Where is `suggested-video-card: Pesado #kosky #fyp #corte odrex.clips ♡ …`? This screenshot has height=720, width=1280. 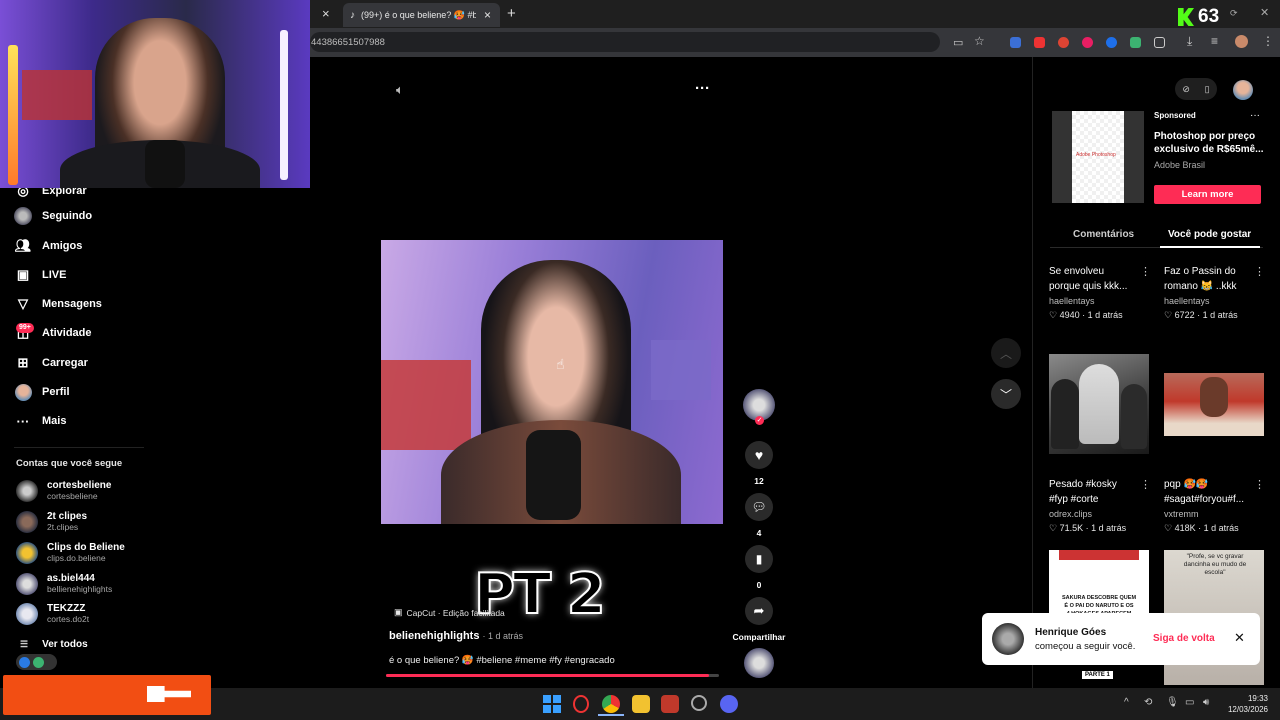 suggested-video-card: Pesado #kosky #fyp #corte odrex.clips ♡ … is located at coordinates (1099, 505).